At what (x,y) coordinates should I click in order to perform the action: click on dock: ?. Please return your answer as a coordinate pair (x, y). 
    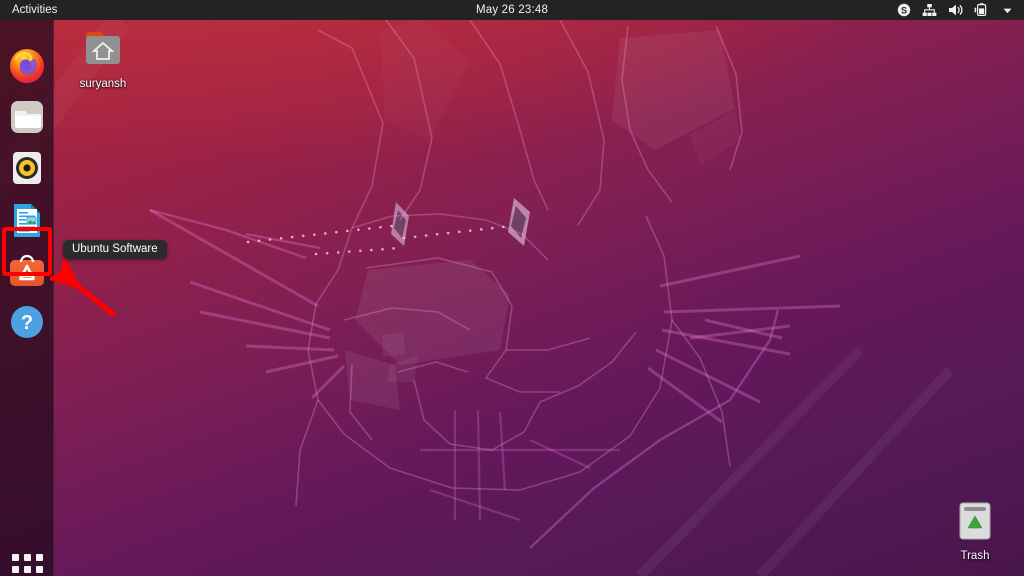
    Looking at the image, I should click on (27, 298).